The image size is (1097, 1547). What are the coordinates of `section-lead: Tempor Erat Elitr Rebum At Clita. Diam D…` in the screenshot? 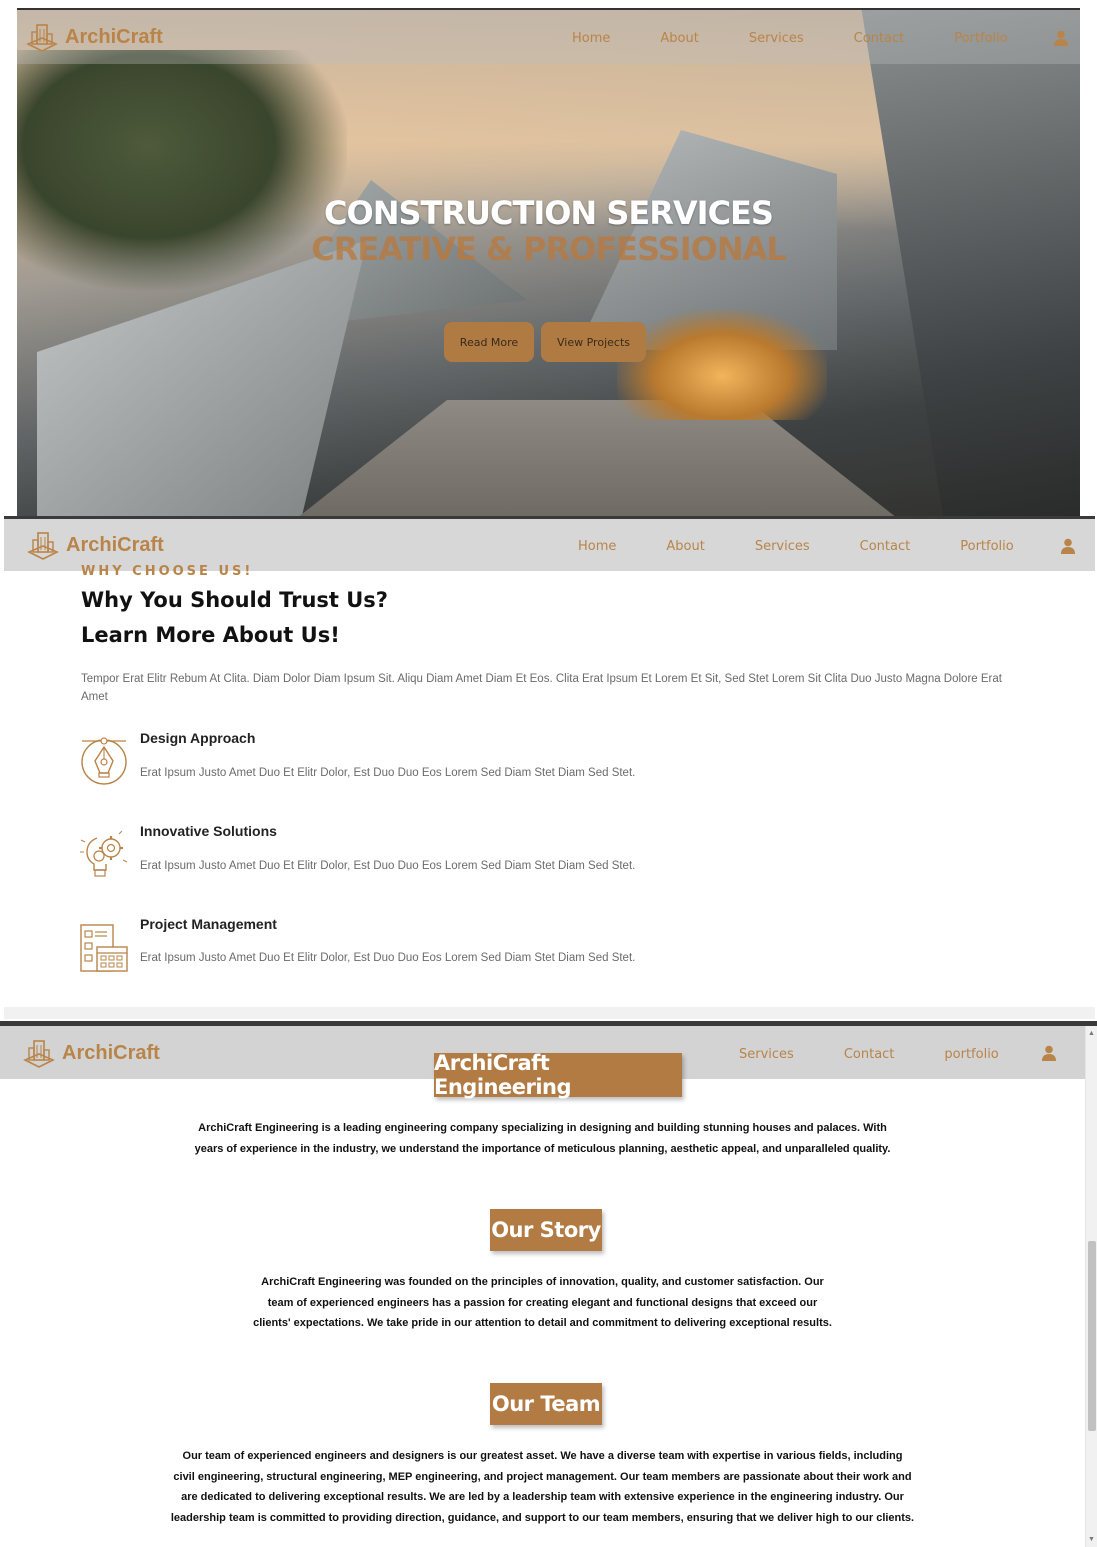 It's located at (541, 688).